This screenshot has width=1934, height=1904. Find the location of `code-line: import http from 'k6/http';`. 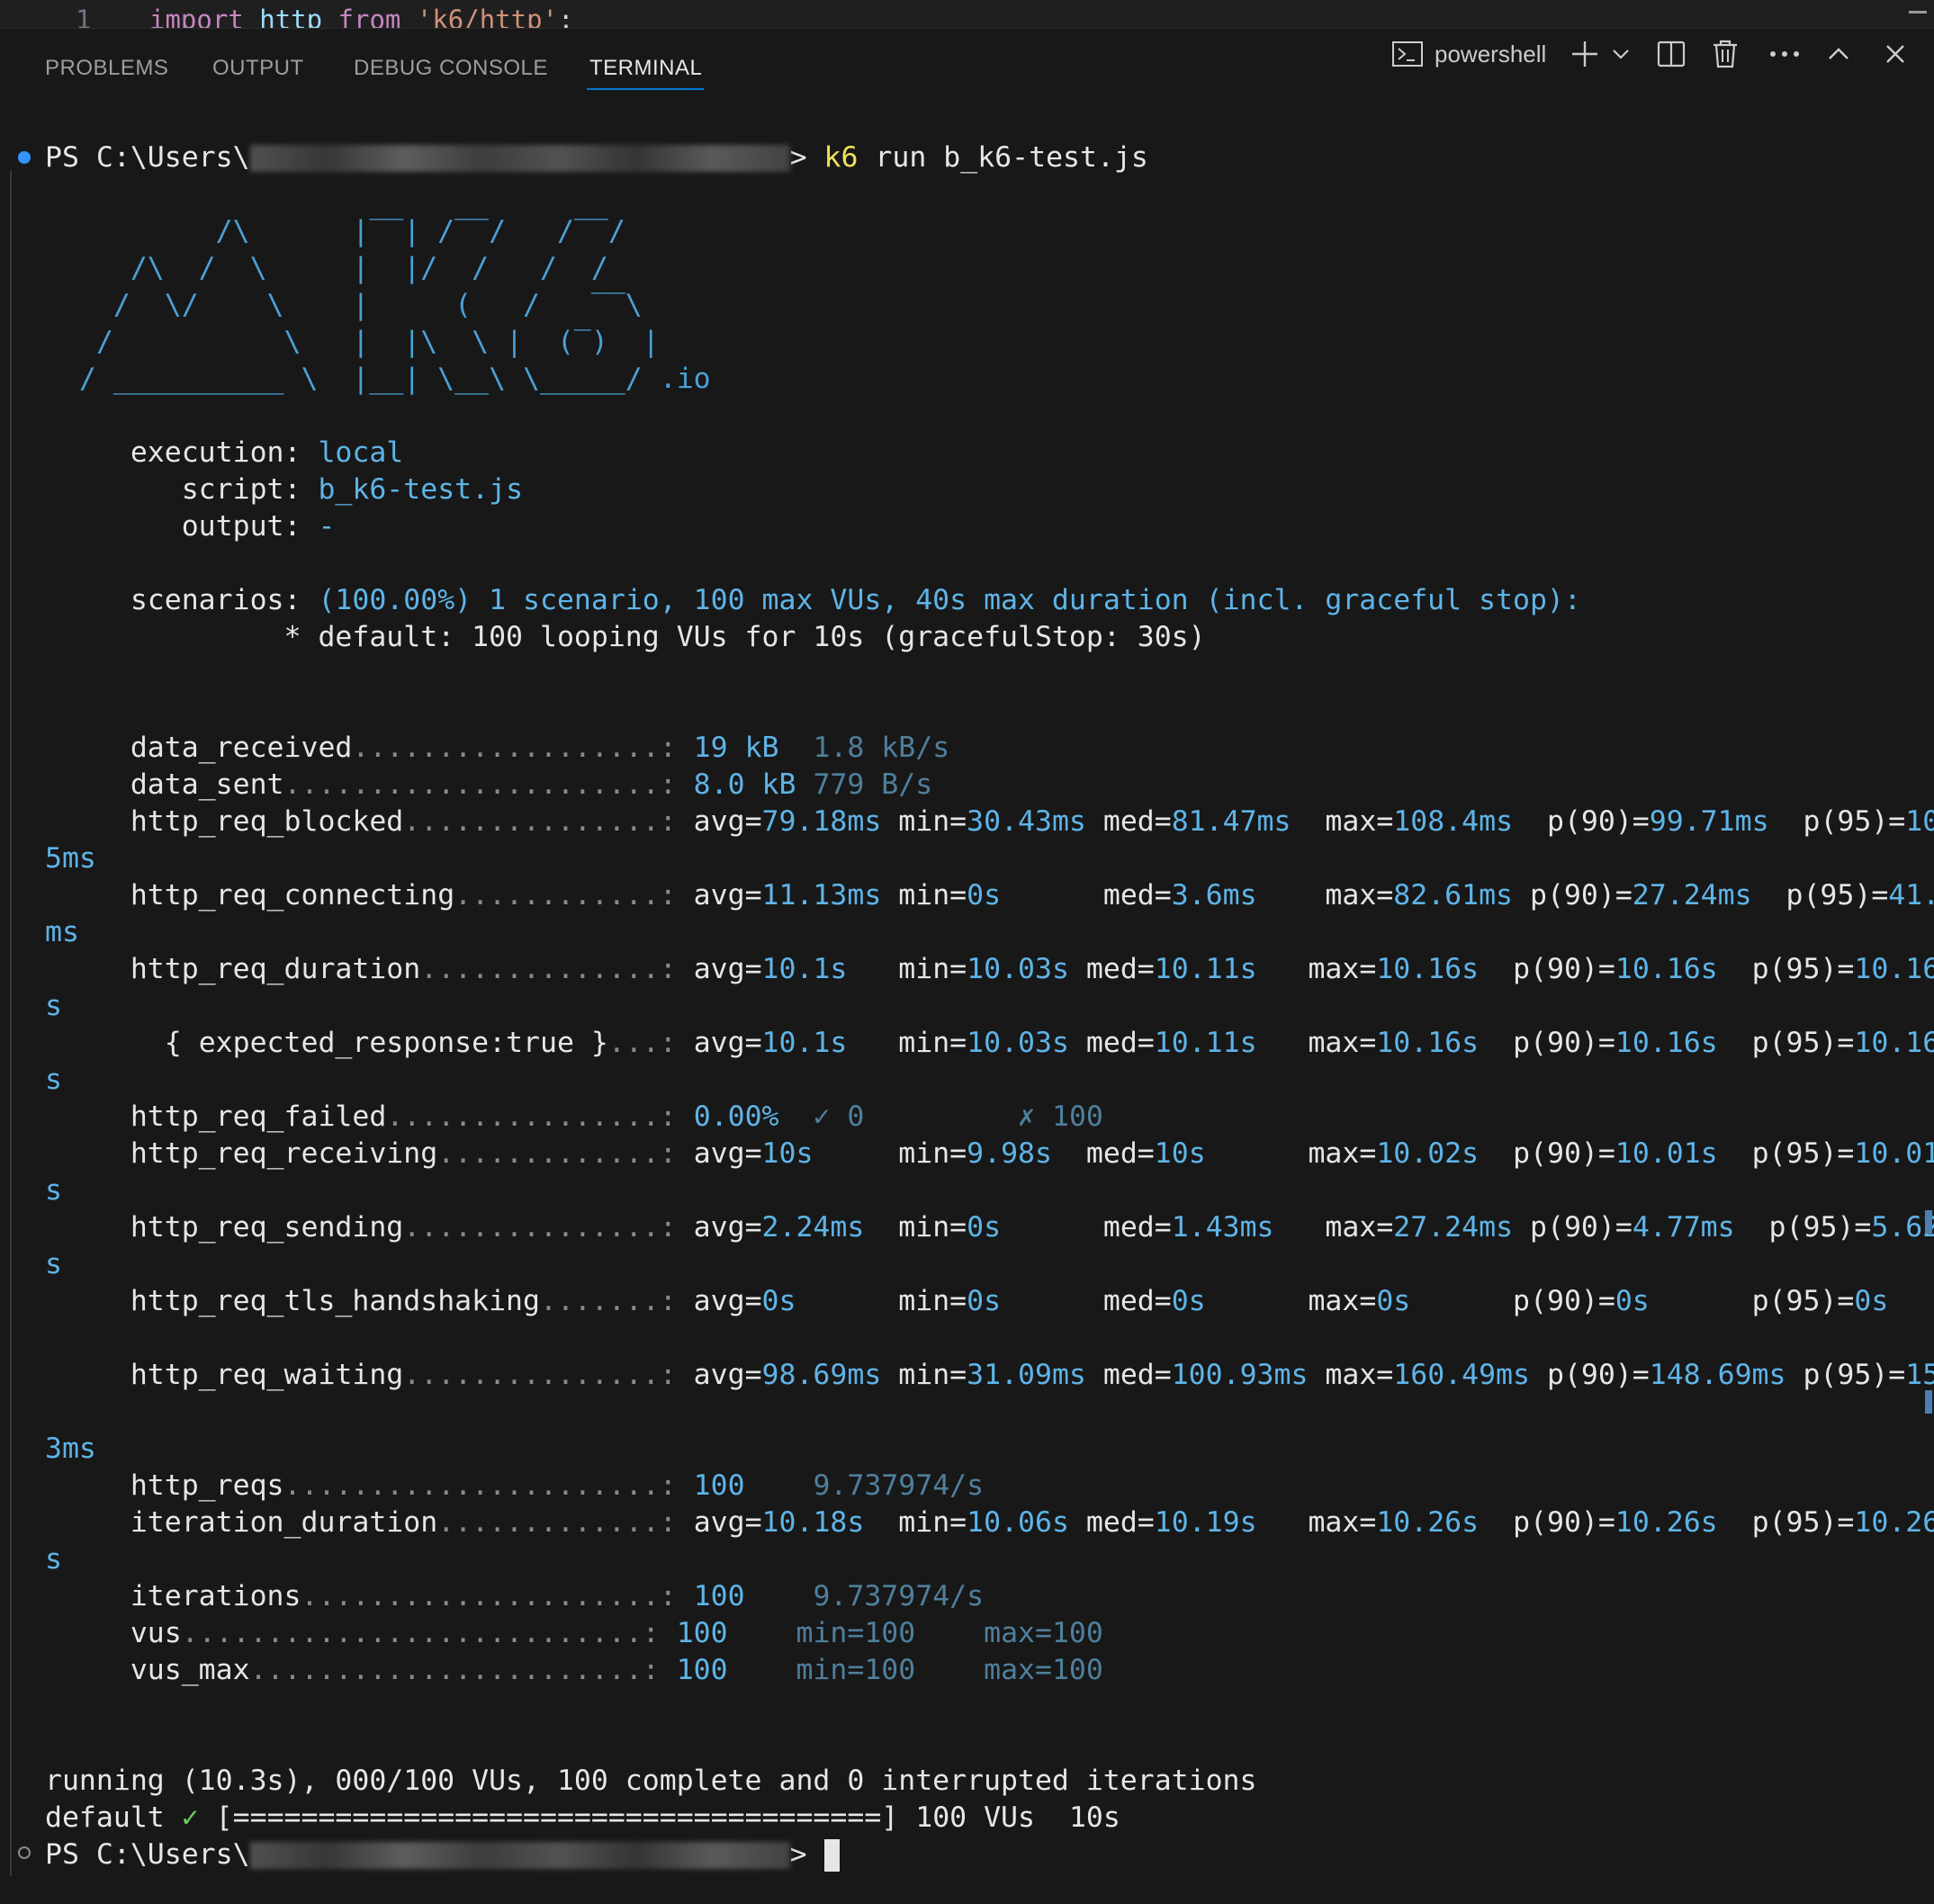

code-line: import http from 'k6/http'; is located at coordinates (361, 14).